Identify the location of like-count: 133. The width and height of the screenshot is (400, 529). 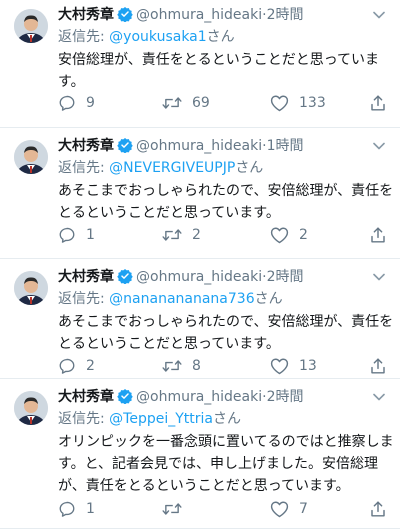
(312, 103).